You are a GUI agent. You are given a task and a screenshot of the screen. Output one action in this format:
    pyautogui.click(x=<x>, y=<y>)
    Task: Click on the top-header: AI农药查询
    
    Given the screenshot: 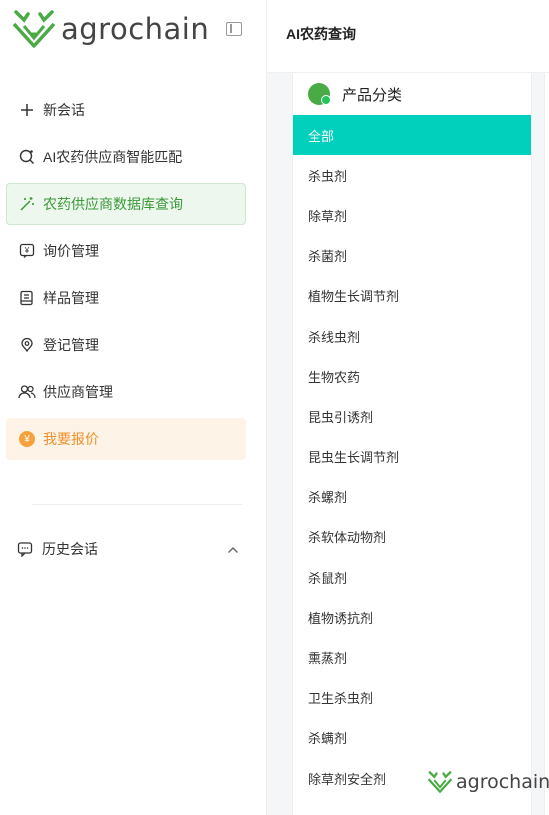 What is the action you would take?
    pyautogui.click(x=408, y=36)
    